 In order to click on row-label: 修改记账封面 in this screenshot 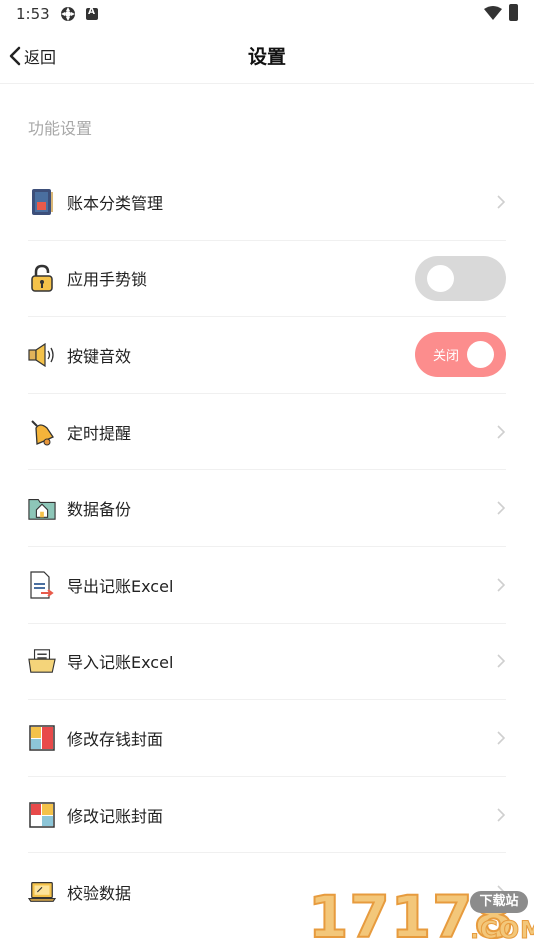, I will do `click(115, 816)`.